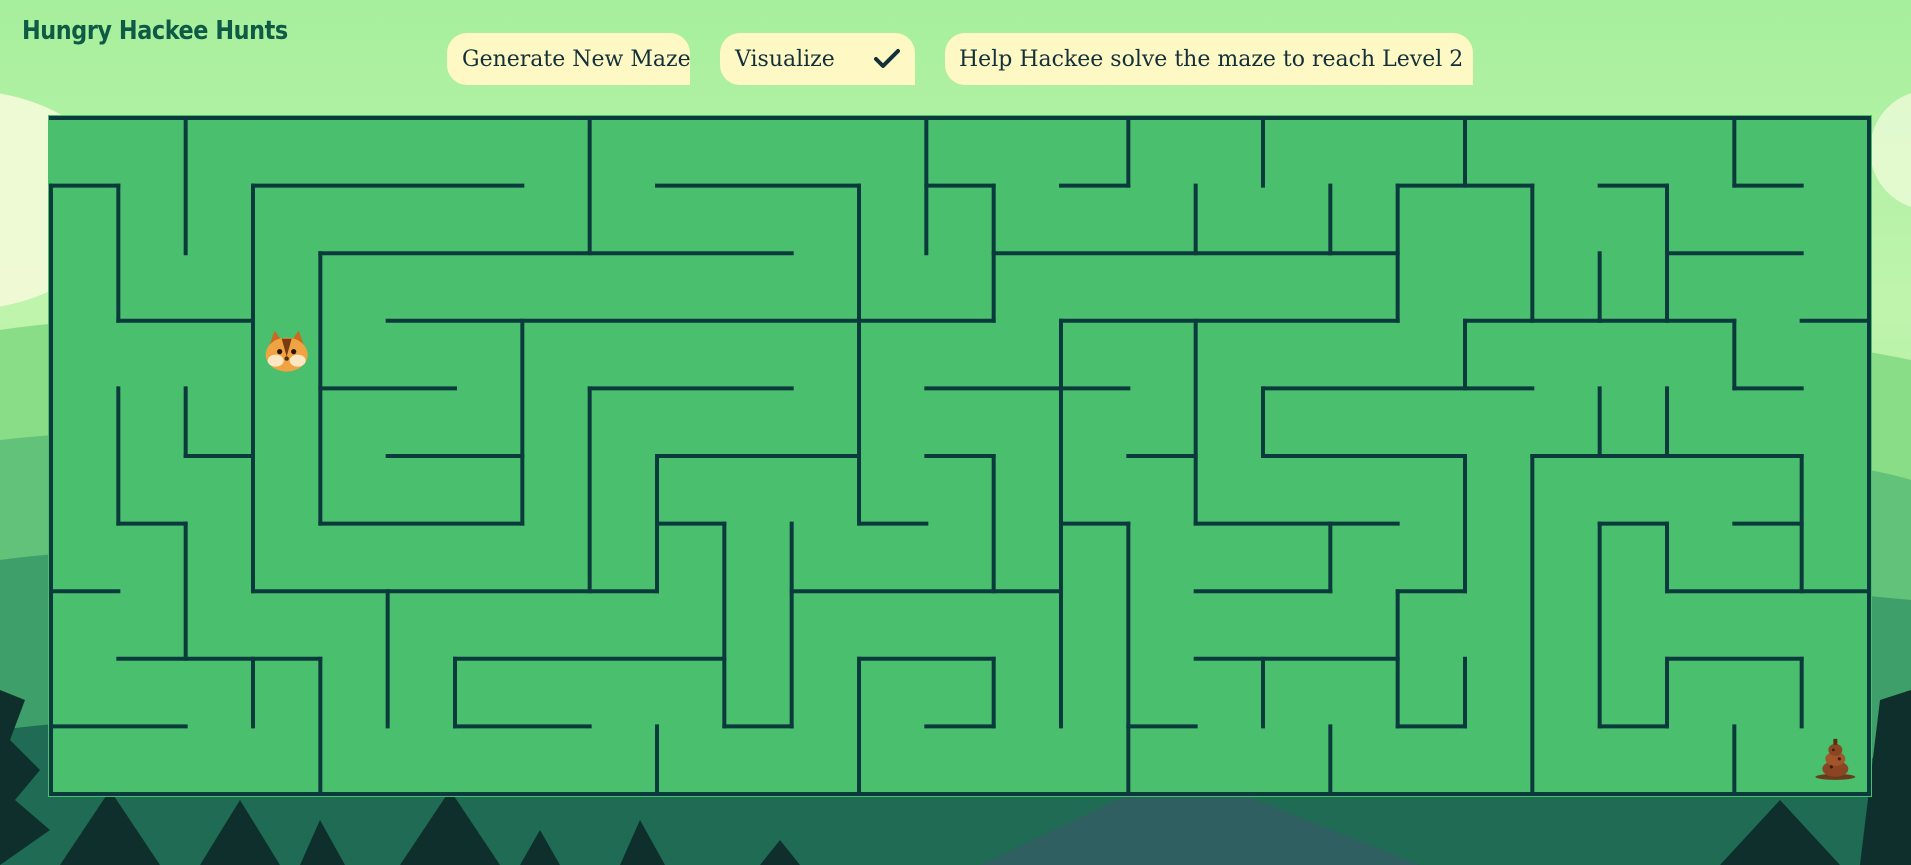  I want to click on visualize-button: Visualize, so click(817, 59).